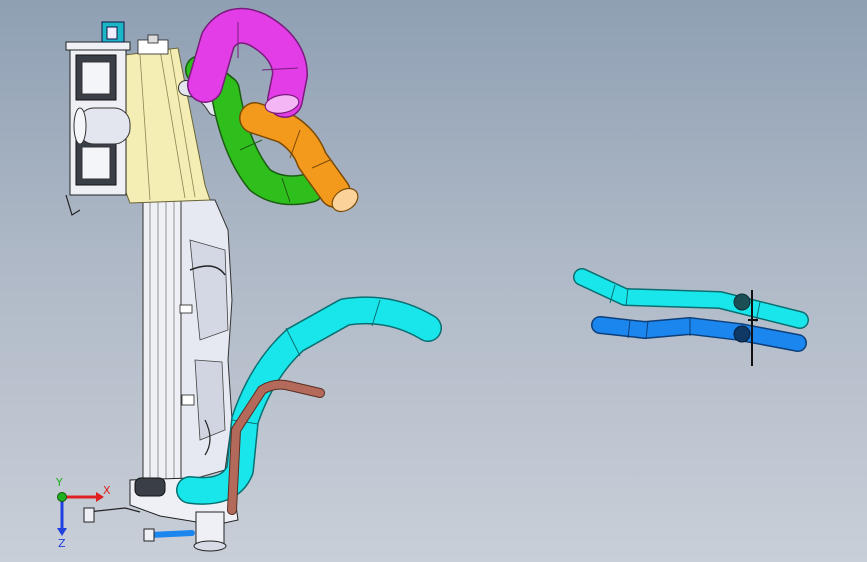 This screenshot has height=562, width=867. What do you see at coordinates (83, 513) in the screenshot?
I see `coordinate-triad: X Y Z` at bounding box center [83, 513].